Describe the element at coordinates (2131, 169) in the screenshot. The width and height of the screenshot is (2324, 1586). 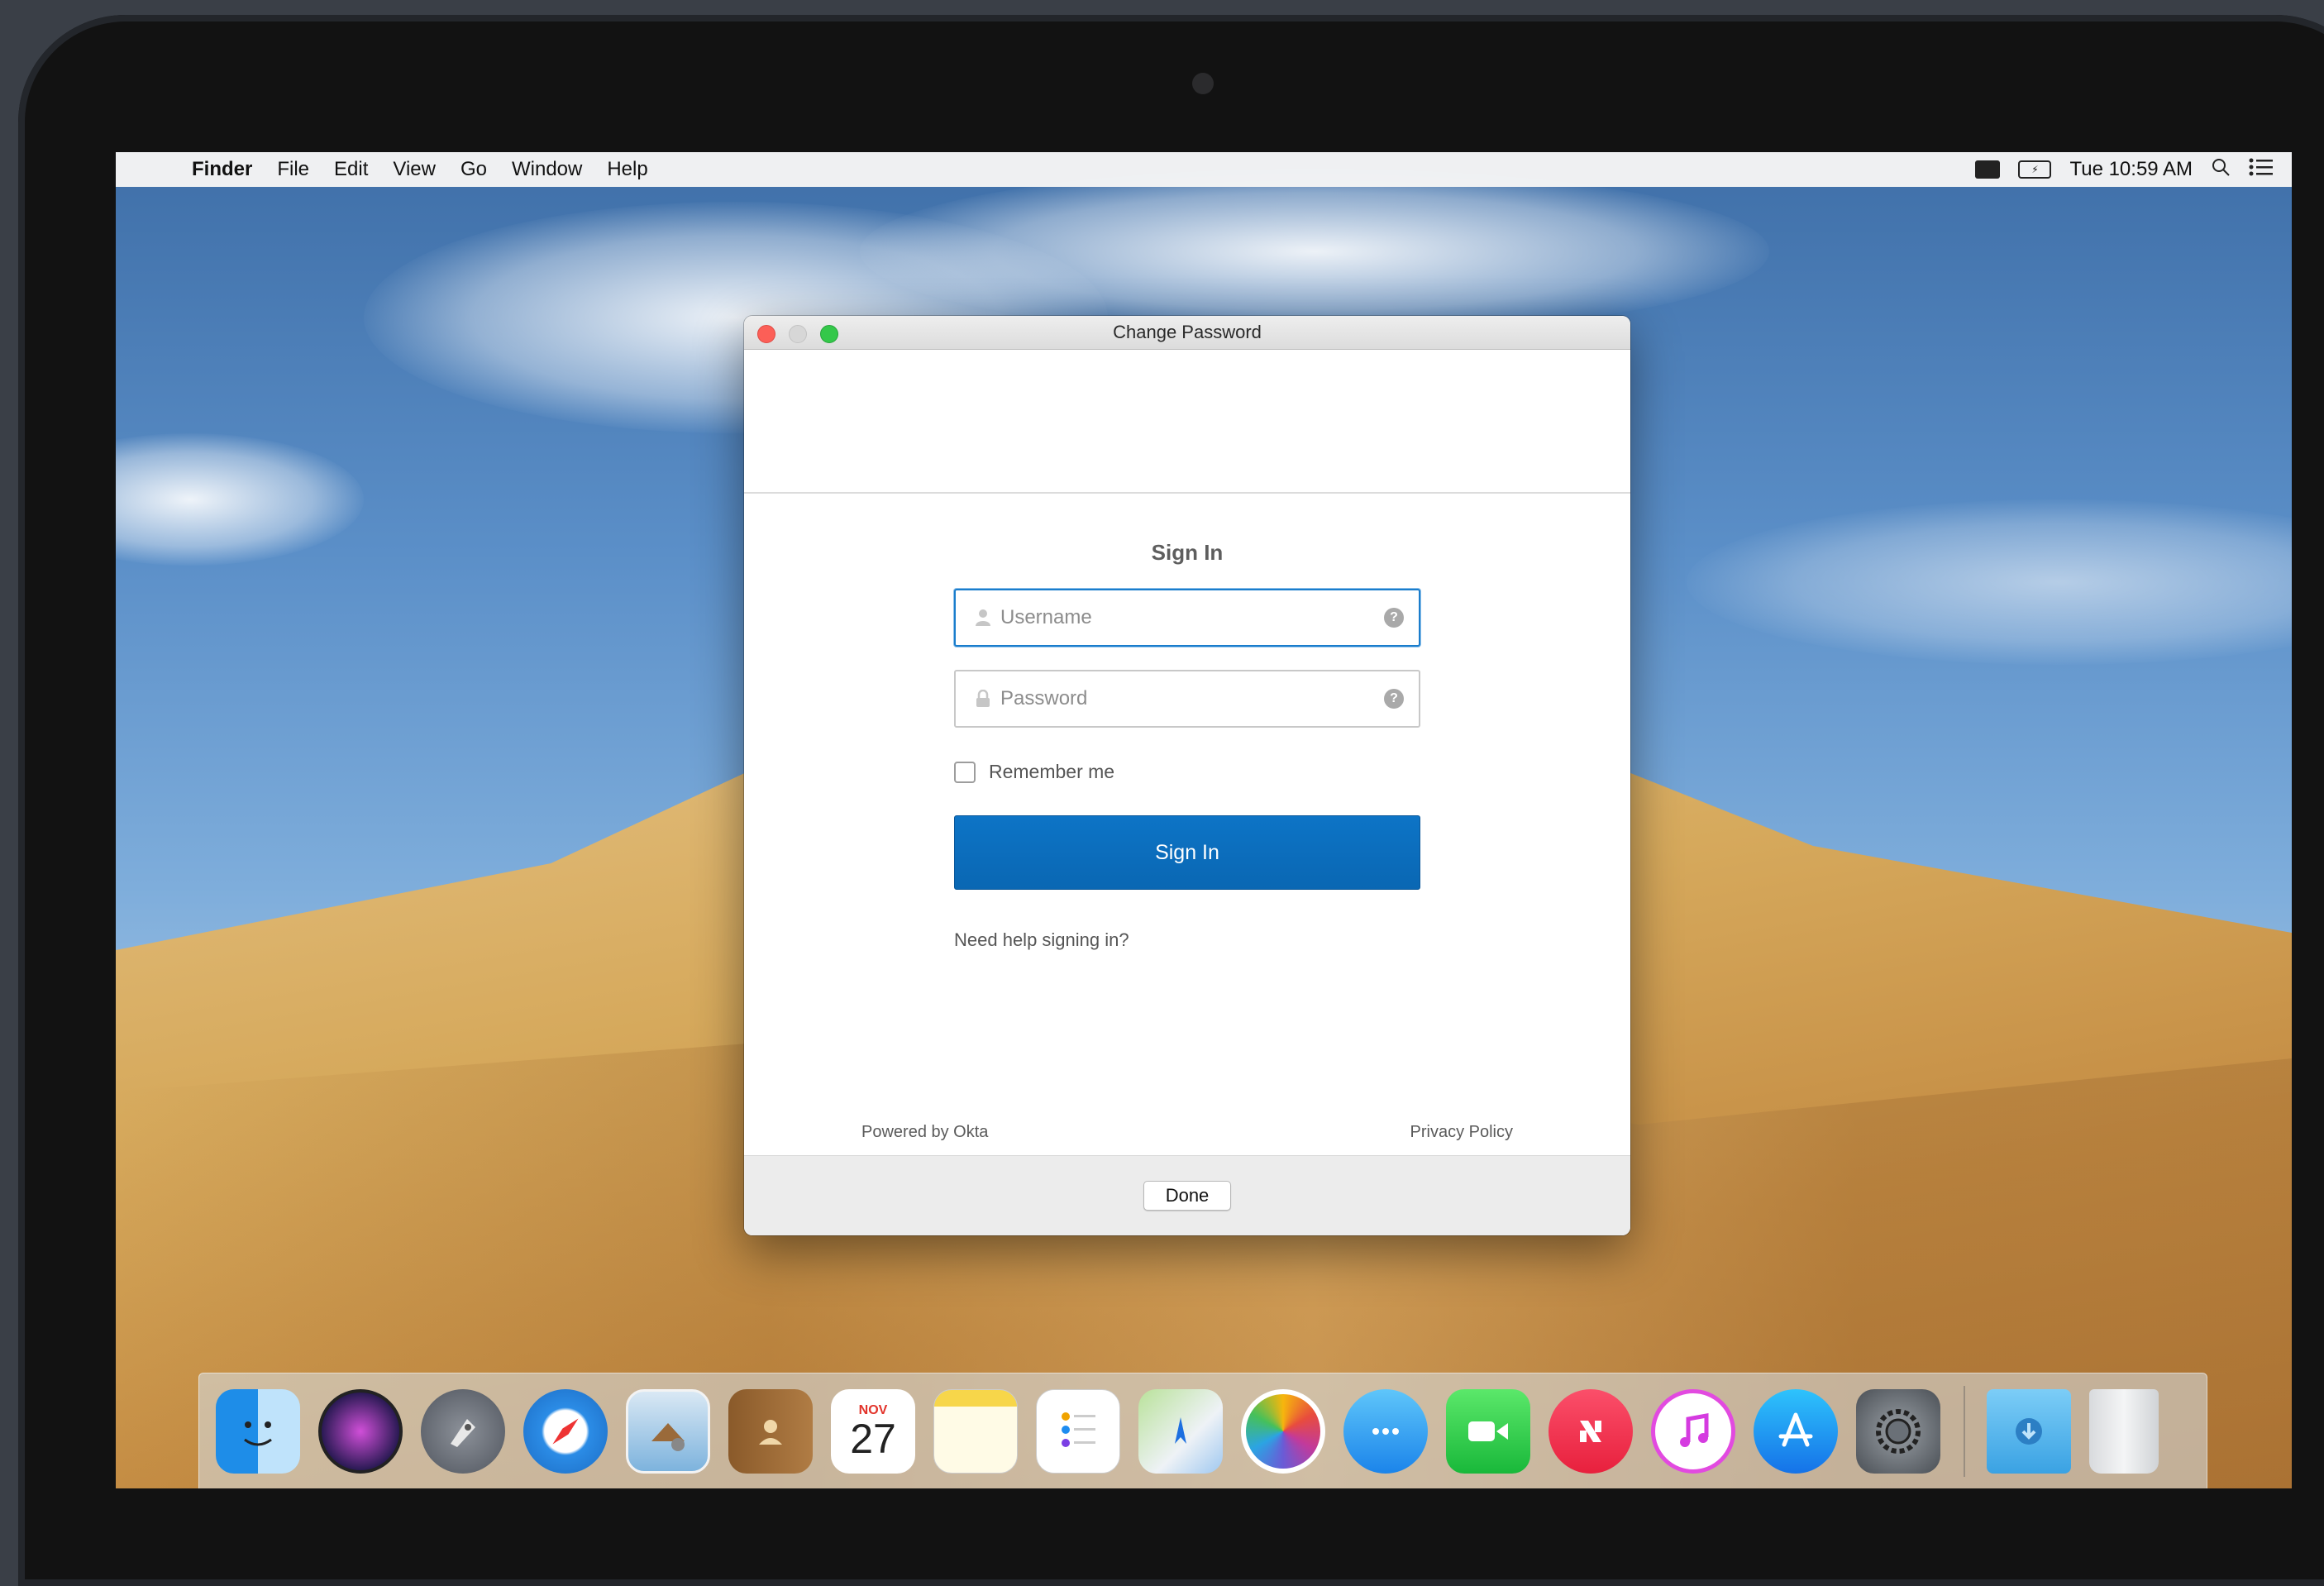
I see `menu-clock: Tue 10:59 AM` at that location.